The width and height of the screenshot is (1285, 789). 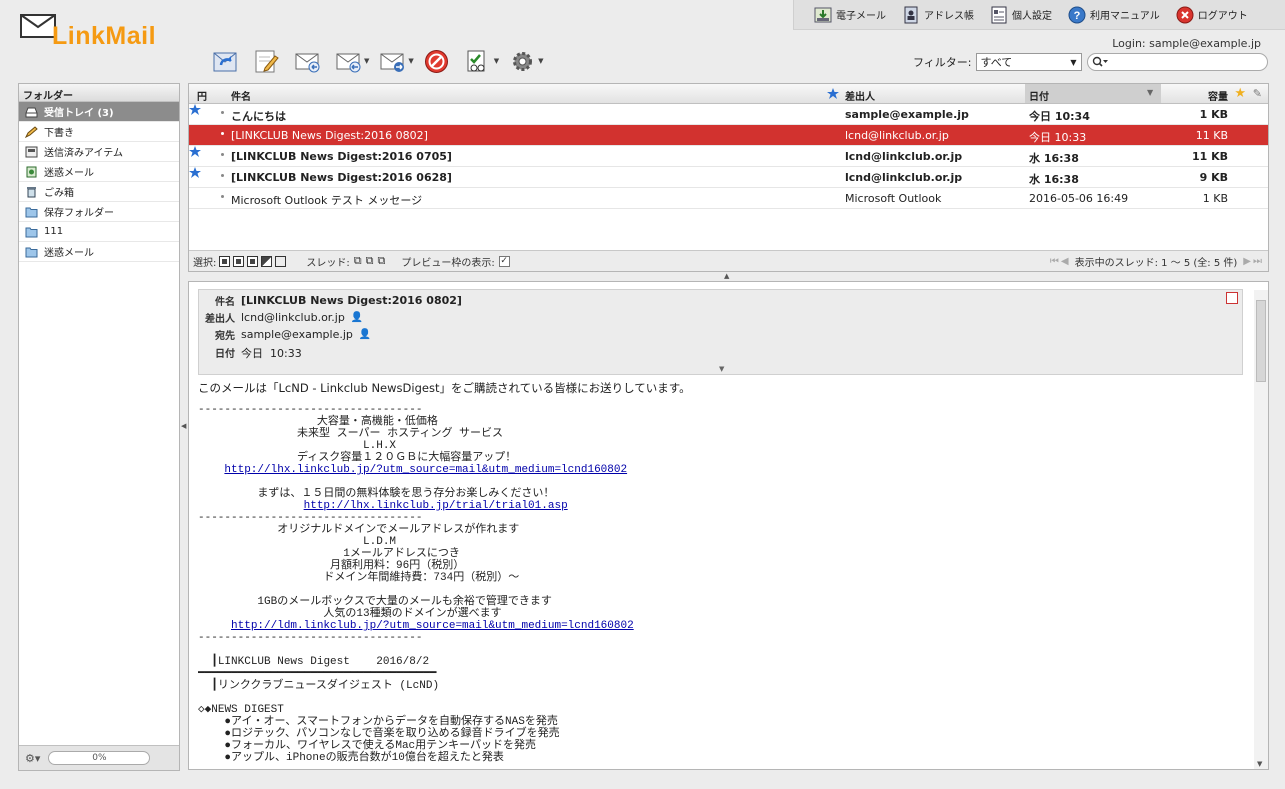 What do you see at coordinates (225, 261) in the screenshot?
I see `select-all-icon` at bounding box center [225, 261].